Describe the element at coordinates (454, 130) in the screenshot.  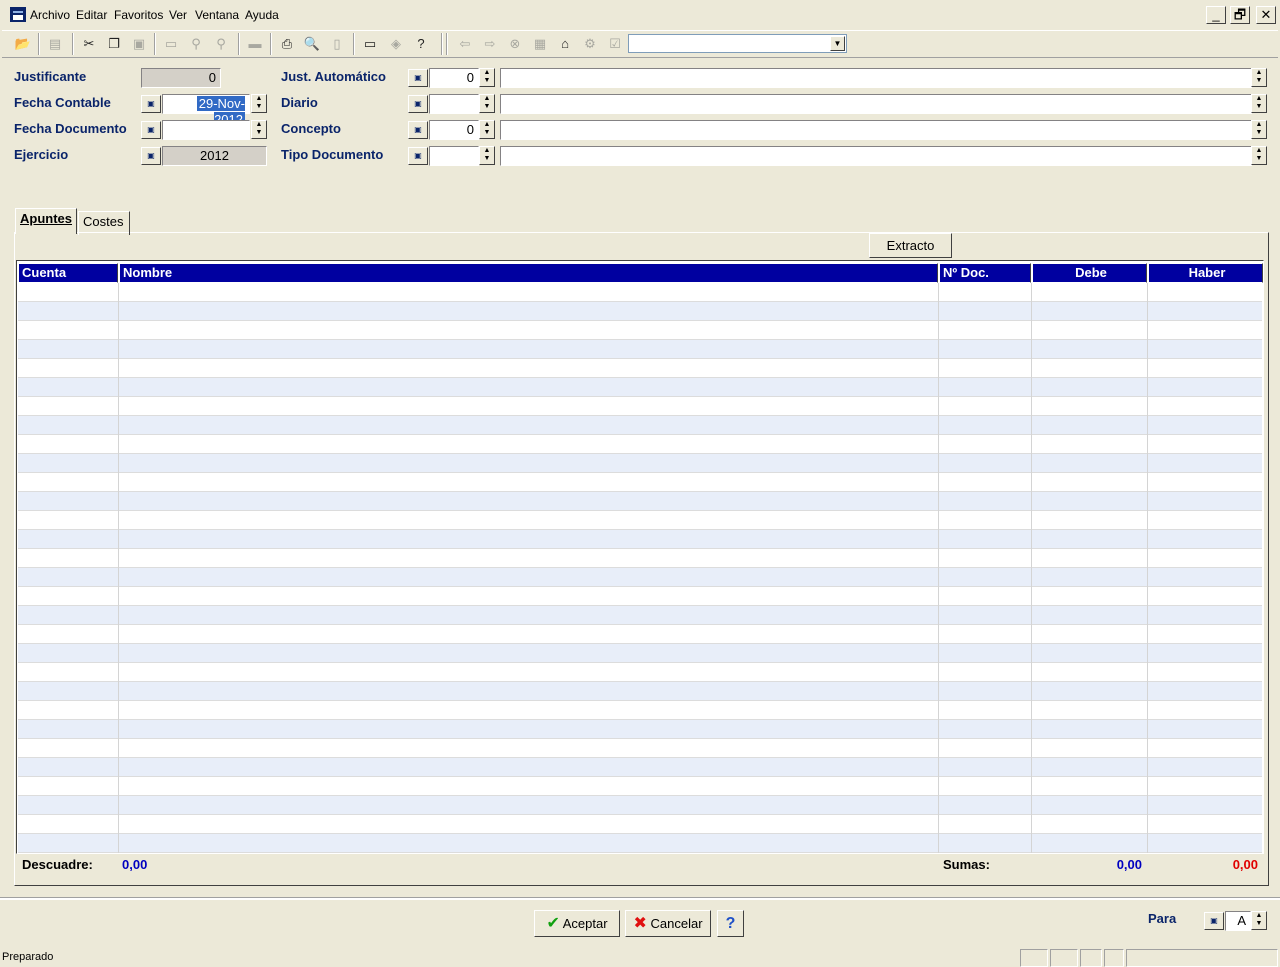
I see `concepto-field: 0` at that location.